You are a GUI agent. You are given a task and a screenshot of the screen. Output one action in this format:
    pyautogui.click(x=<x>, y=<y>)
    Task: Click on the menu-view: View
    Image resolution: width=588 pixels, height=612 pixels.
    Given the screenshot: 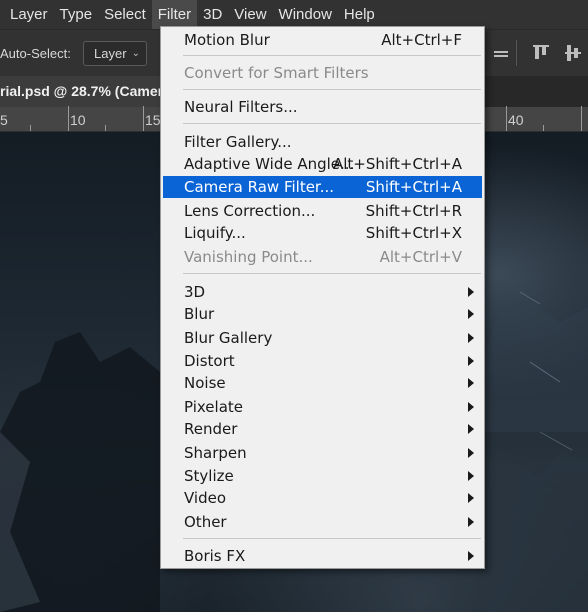 What is the action you would take?
    pyautogui.click(x=250, y=14)
    